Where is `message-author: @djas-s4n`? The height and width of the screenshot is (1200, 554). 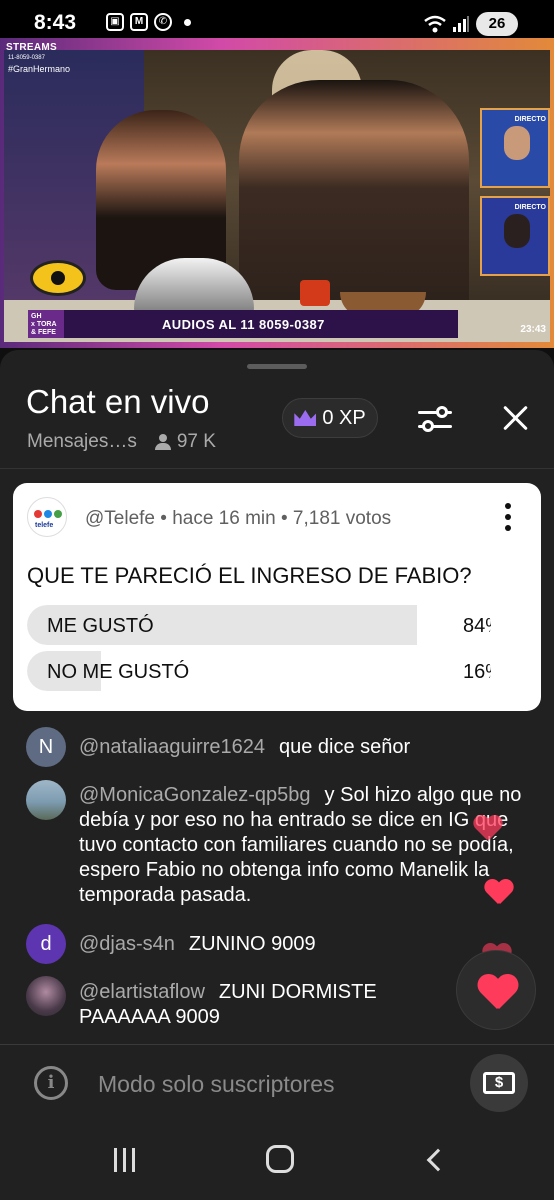
message-author: @djas-s4n is located at coordinates (127, 944).